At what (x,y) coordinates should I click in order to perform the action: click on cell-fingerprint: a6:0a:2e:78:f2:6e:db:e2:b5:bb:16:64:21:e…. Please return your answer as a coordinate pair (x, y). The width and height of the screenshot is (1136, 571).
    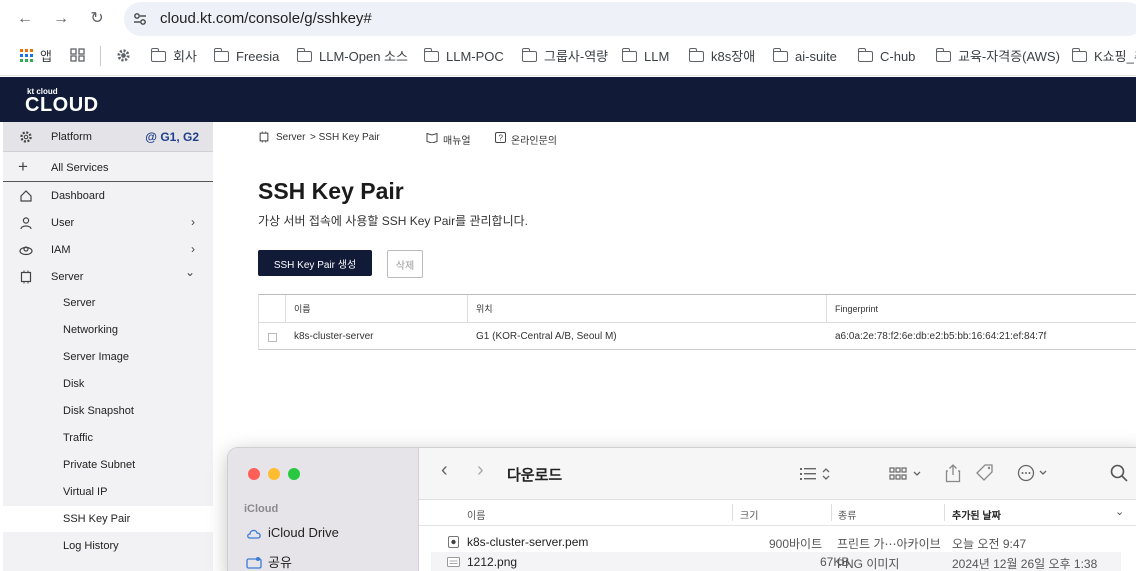
    Looking at the image, I should click on (941, 336).